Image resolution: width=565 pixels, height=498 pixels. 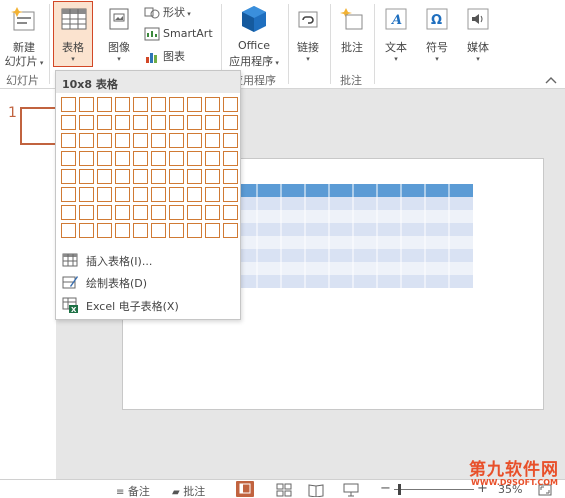 What do you see at coordinates (167, 13) in the screenshot?
I see `shapes-button: 形状 ▾` at bounding box center [167, 13].